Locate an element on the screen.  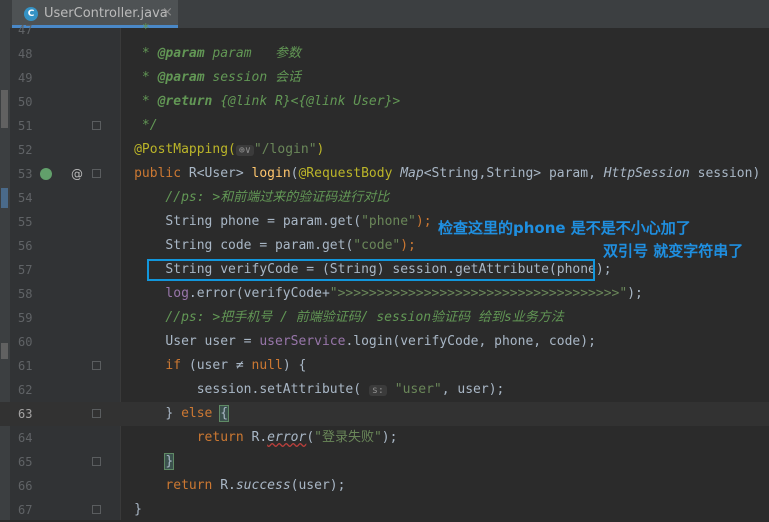
code-token: (user ≠ is located at coordinates (220, 365).